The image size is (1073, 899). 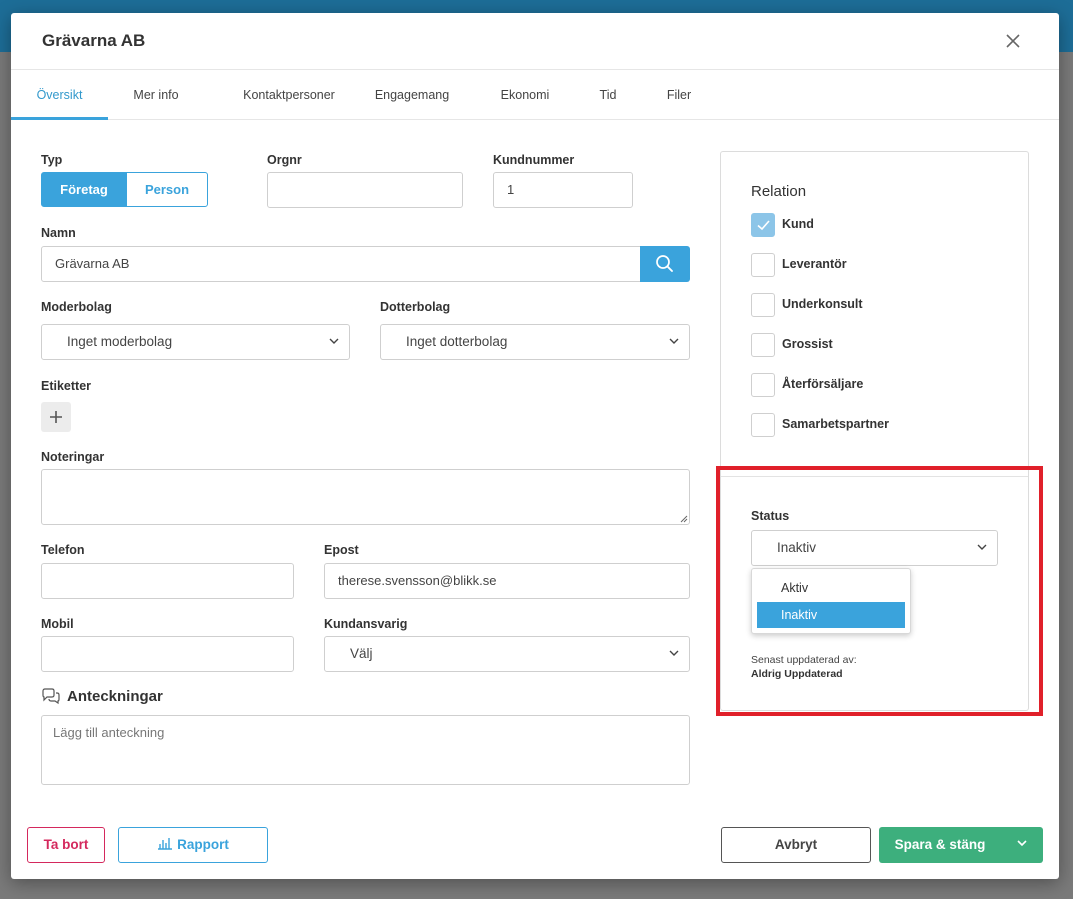 I want to click on cancel-button: Avbryt, so click(x=796, y=845).